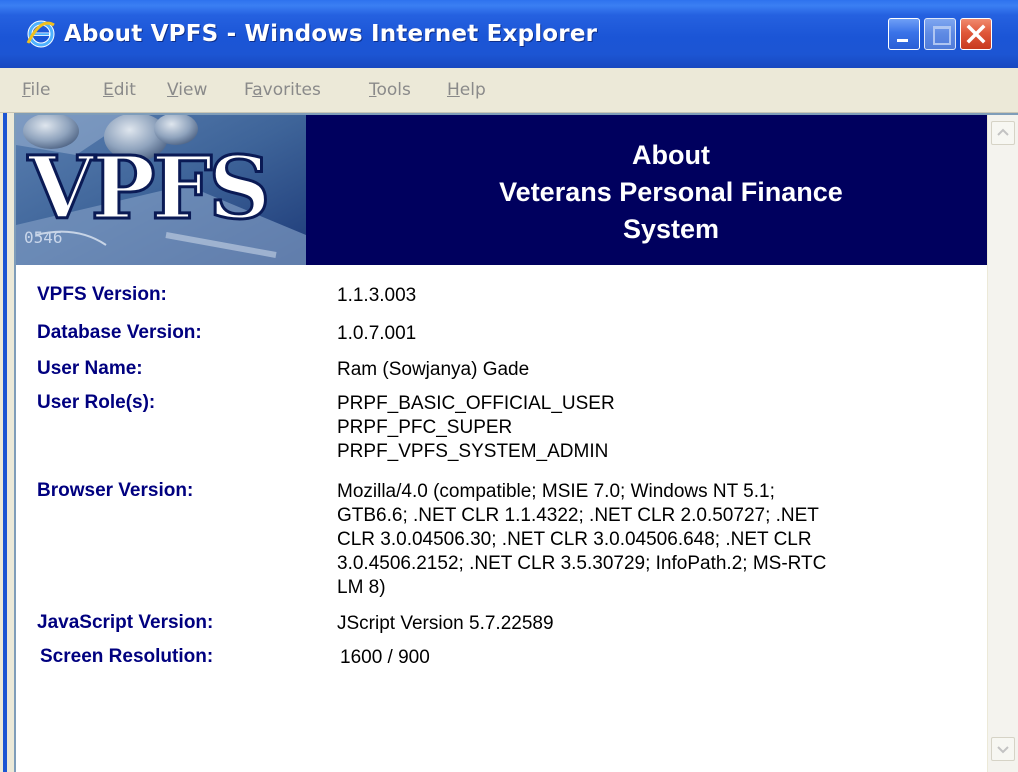 The height and width of the screenshot is (772, 1018). I want to click on info-value: 1.1.3.003, so click(652, 299).